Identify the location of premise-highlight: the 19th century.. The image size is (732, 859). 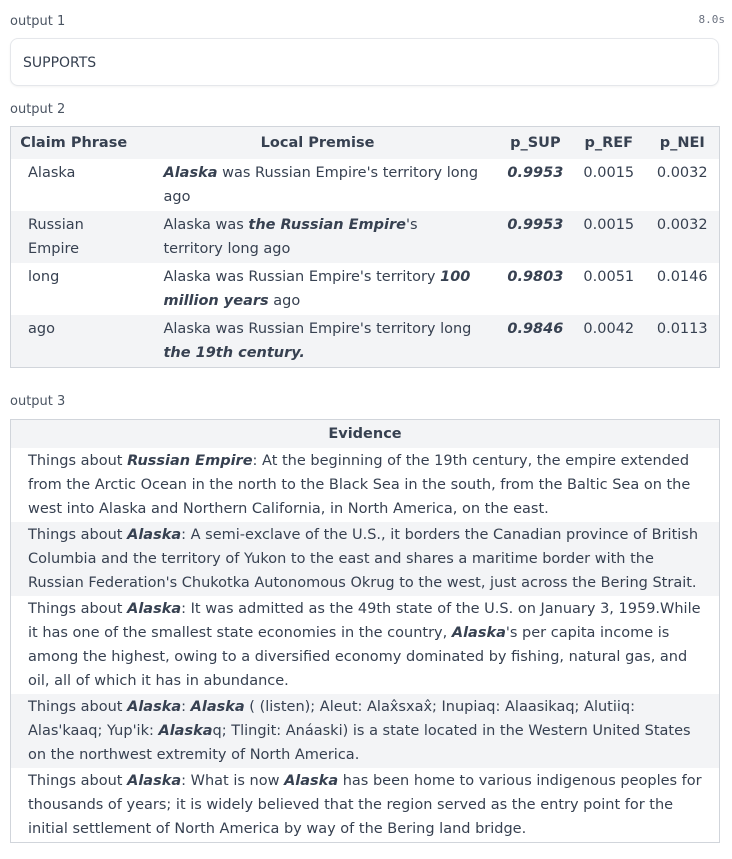
(234, 353).